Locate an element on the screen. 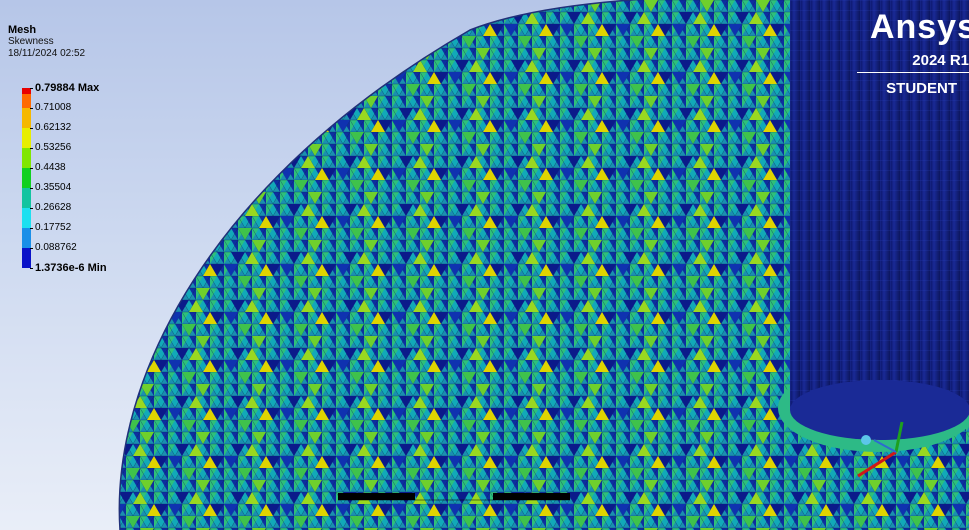 The image size is (969, 530). brand-name: Ansys is located at coordinates (919, 27).